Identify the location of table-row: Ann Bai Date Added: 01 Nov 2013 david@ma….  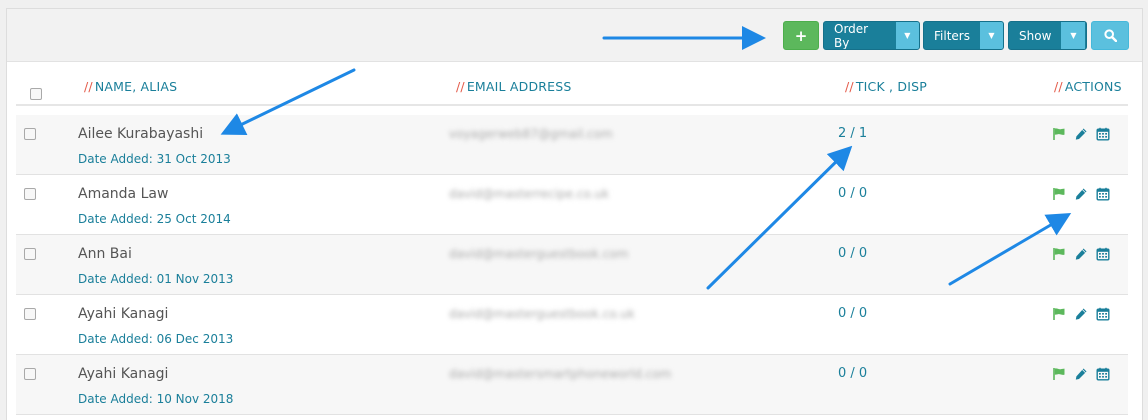
(572, 265).